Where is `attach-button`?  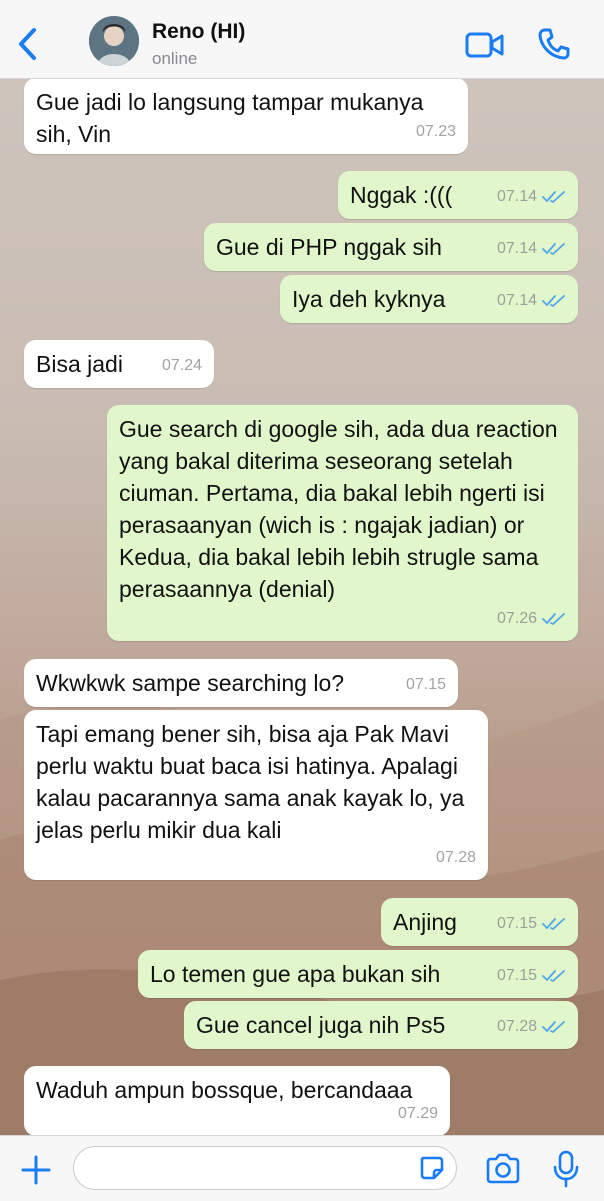
attach-button is located at coordinates (36, 1170).